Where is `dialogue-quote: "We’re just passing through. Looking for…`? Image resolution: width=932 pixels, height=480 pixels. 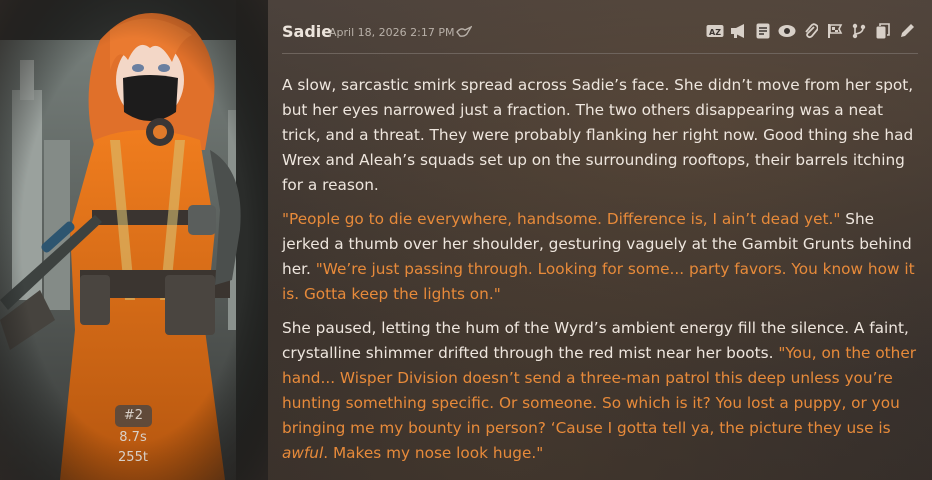 dialogue-quote: "We’re just passing through. Looking for… is located at coordinates (598, 281).